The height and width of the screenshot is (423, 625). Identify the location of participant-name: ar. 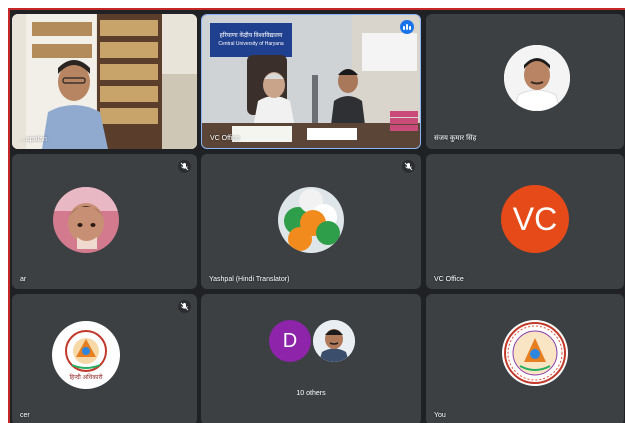
(23, 279).